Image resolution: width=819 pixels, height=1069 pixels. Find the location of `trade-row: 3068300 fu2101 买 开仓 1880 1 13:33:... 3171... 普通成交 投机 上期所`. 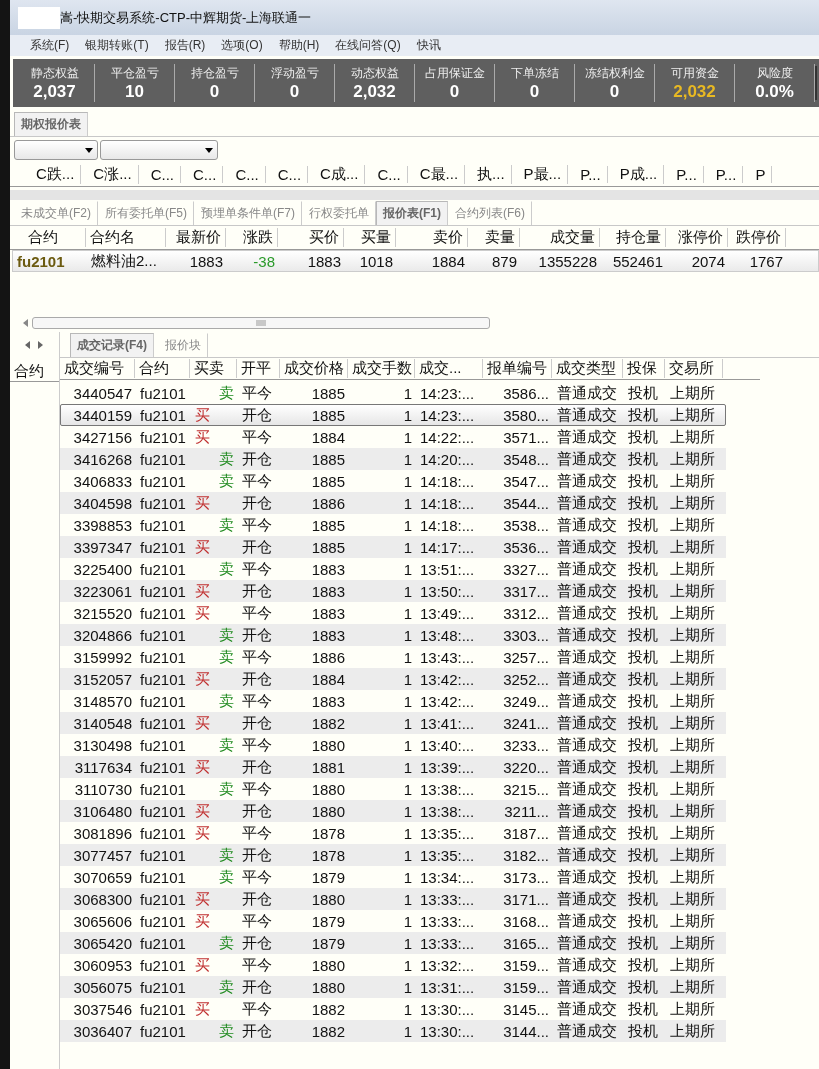

trade-row: 3068300 fu2101 买 开仓 1880 1 13:33:... 3171... 普通成交 投机 上期所 is located at coordinates (393, 899).